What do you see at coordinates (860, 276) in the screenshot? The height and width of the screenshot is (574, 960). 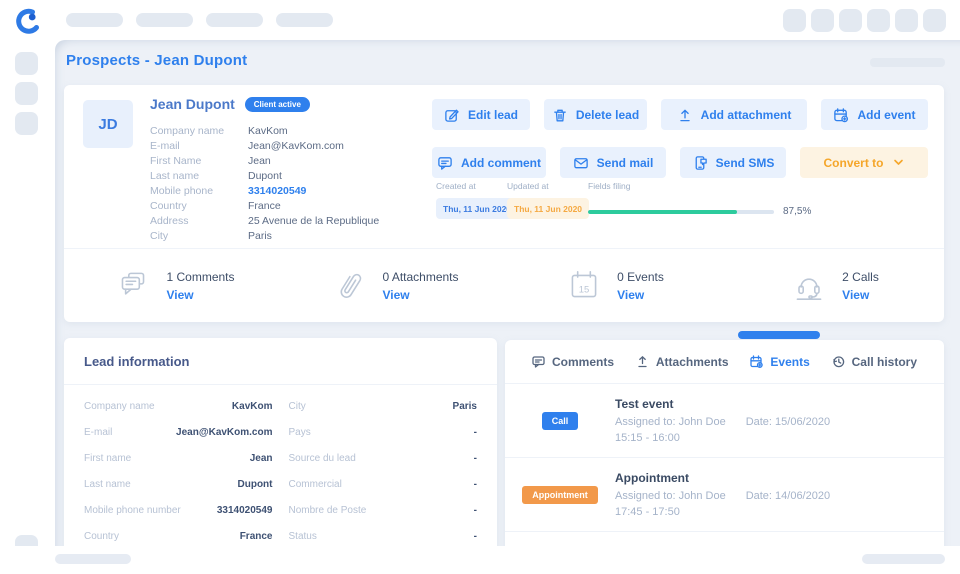 I see `stat-count: 2 Calls` at bounding box center [860, 276].